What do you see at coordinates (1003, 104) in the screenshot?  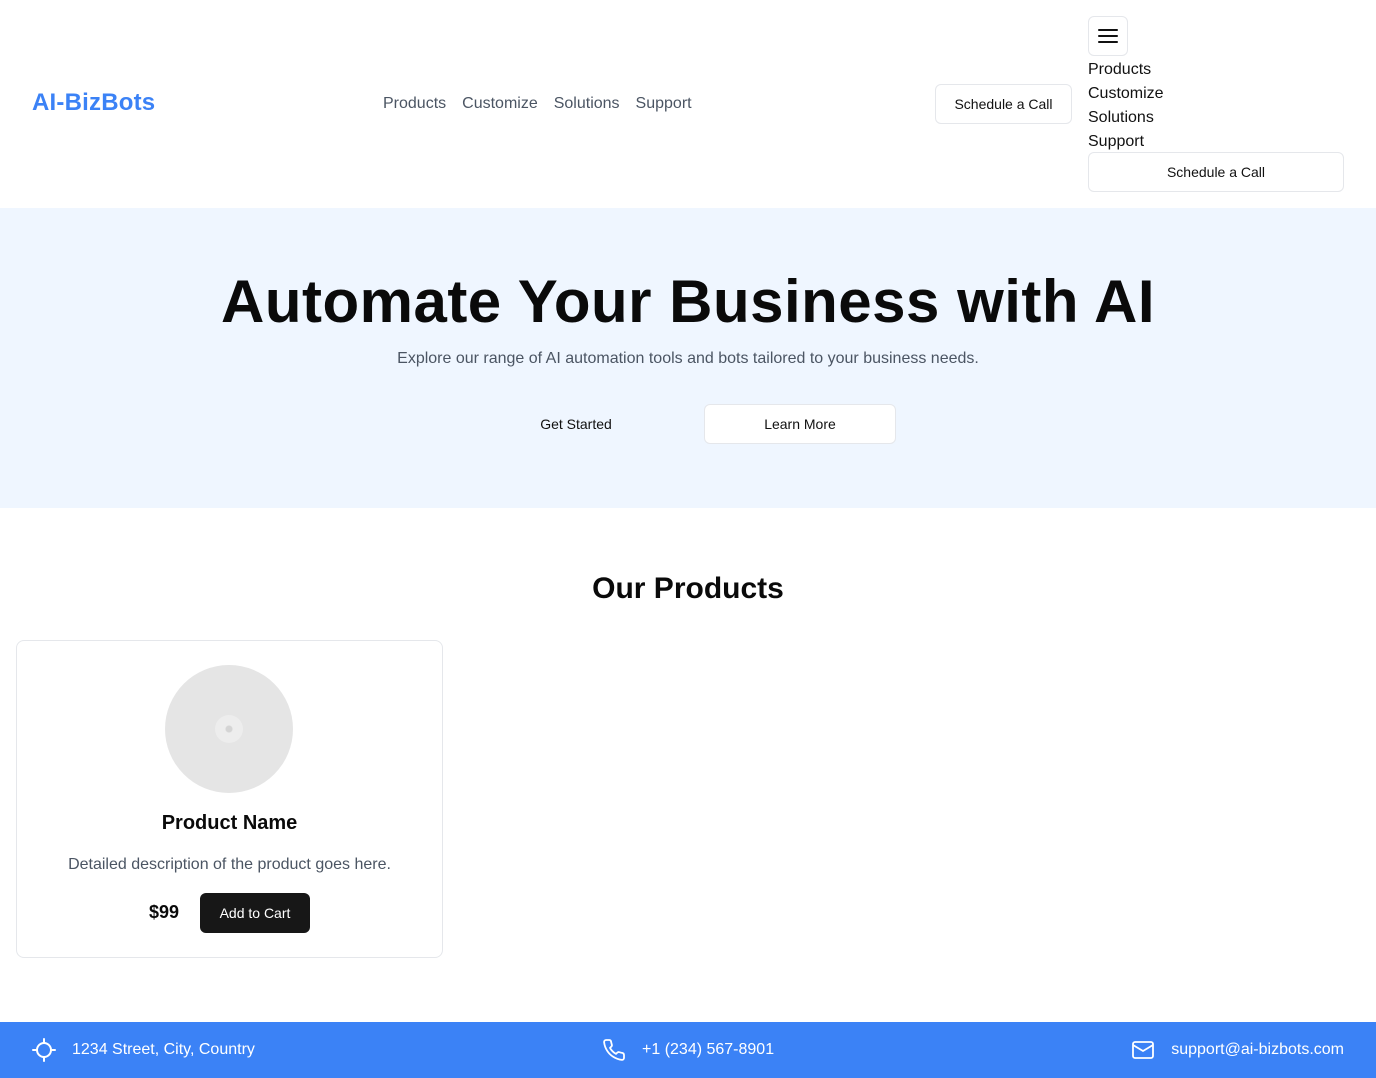 I see `schedule-call-button: Schedule a Call` at bounding box center [1003, 104].